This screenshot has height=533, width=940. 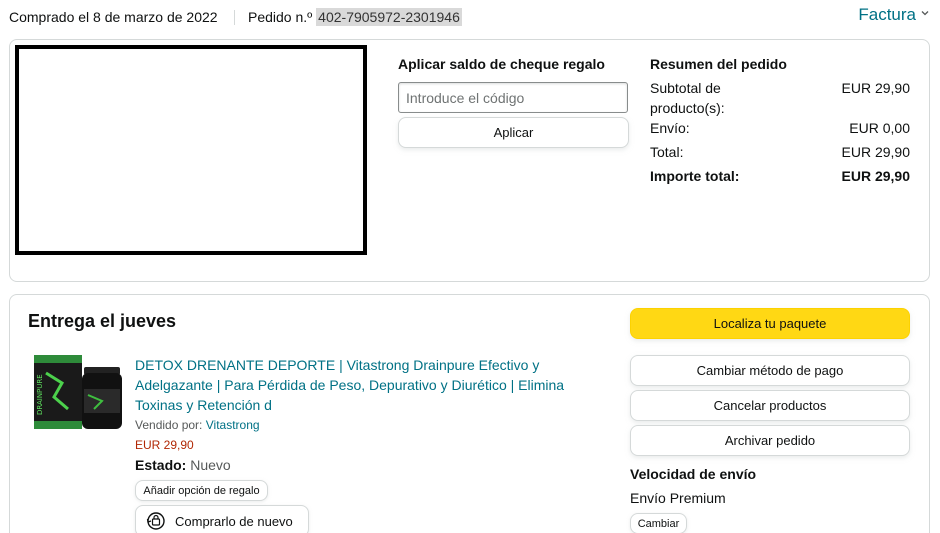 I want to click on cancel-items-button: Cancelar productos, so click(x=770, y=405).